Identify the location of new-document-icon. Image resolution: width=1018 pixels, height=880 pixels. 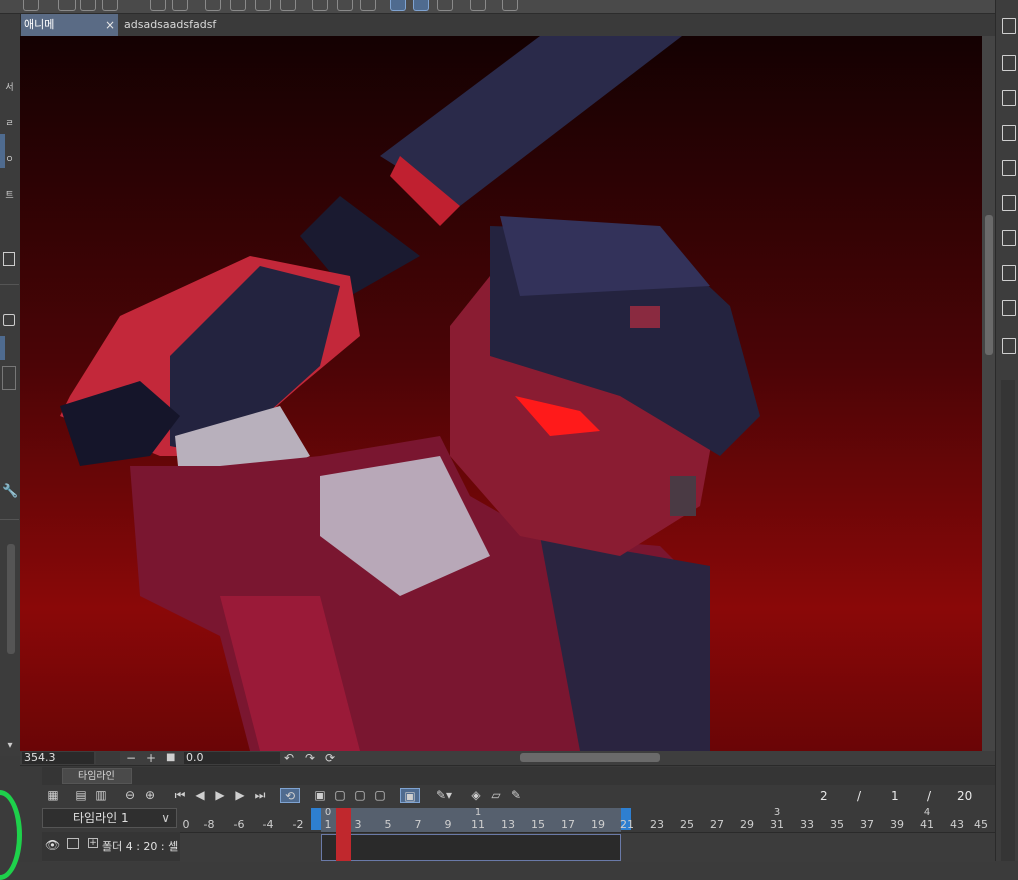
(1009, 26).